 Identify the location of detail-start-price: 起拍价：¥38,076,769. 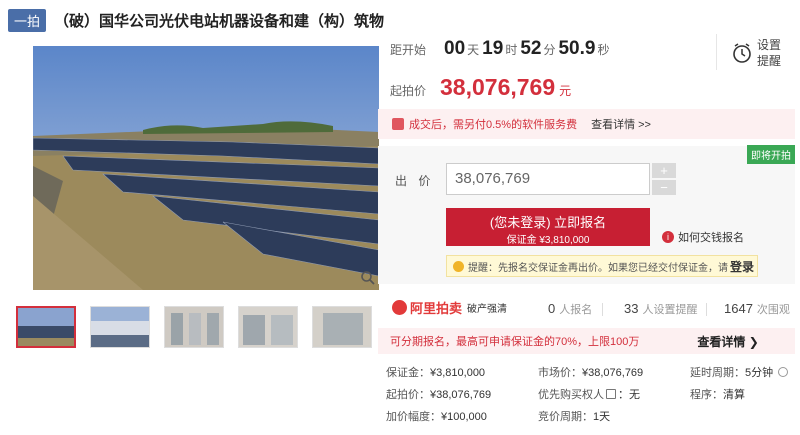
(438, 394).